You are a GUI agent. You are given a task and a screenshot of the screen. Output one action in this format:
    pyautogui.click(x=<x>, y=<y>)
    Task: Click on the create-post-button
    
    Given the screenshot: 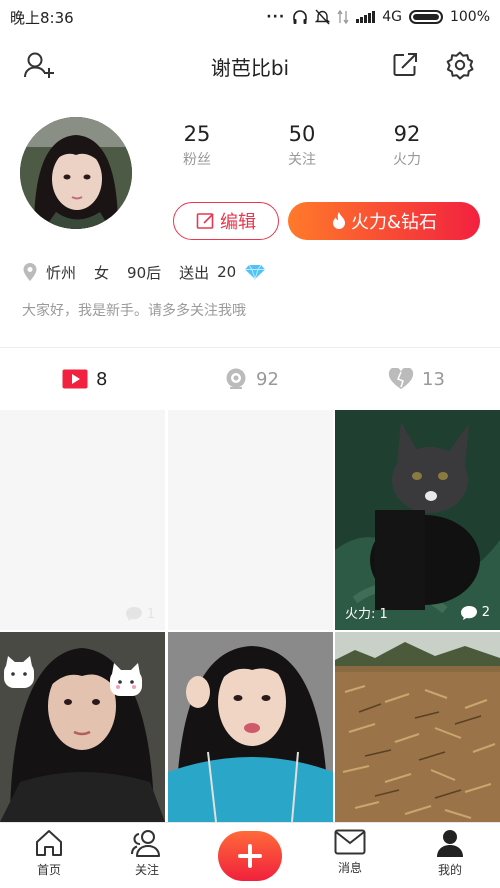 What is the action you would take?
    pyautogui.click(x=250, y=856)
    